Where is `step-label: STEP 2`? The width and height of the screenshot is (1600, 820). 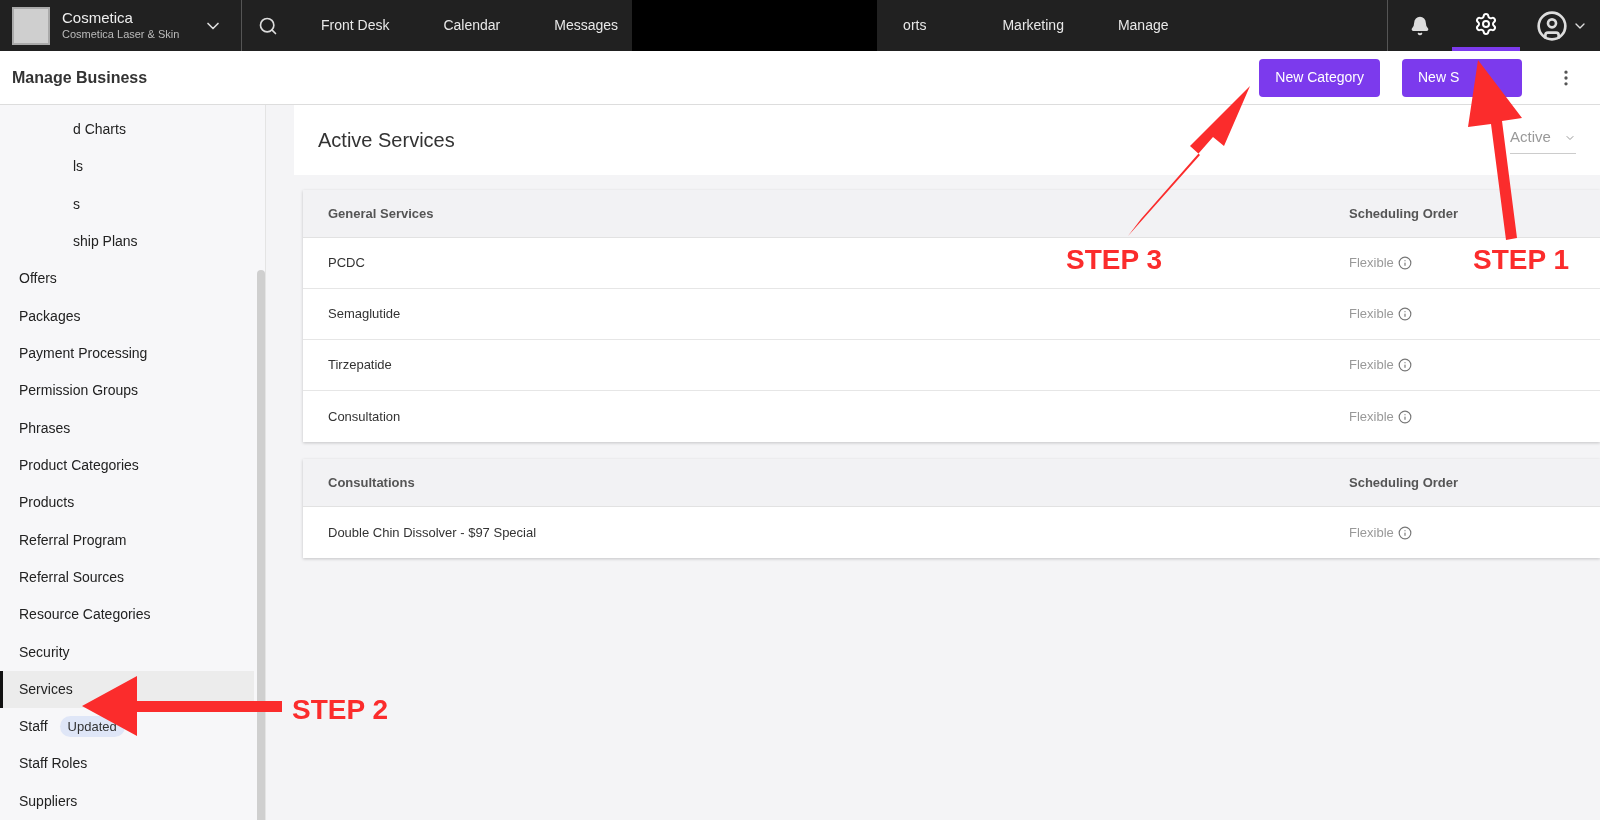
step-label: STEP 2 is located at coordinates (340, 710).